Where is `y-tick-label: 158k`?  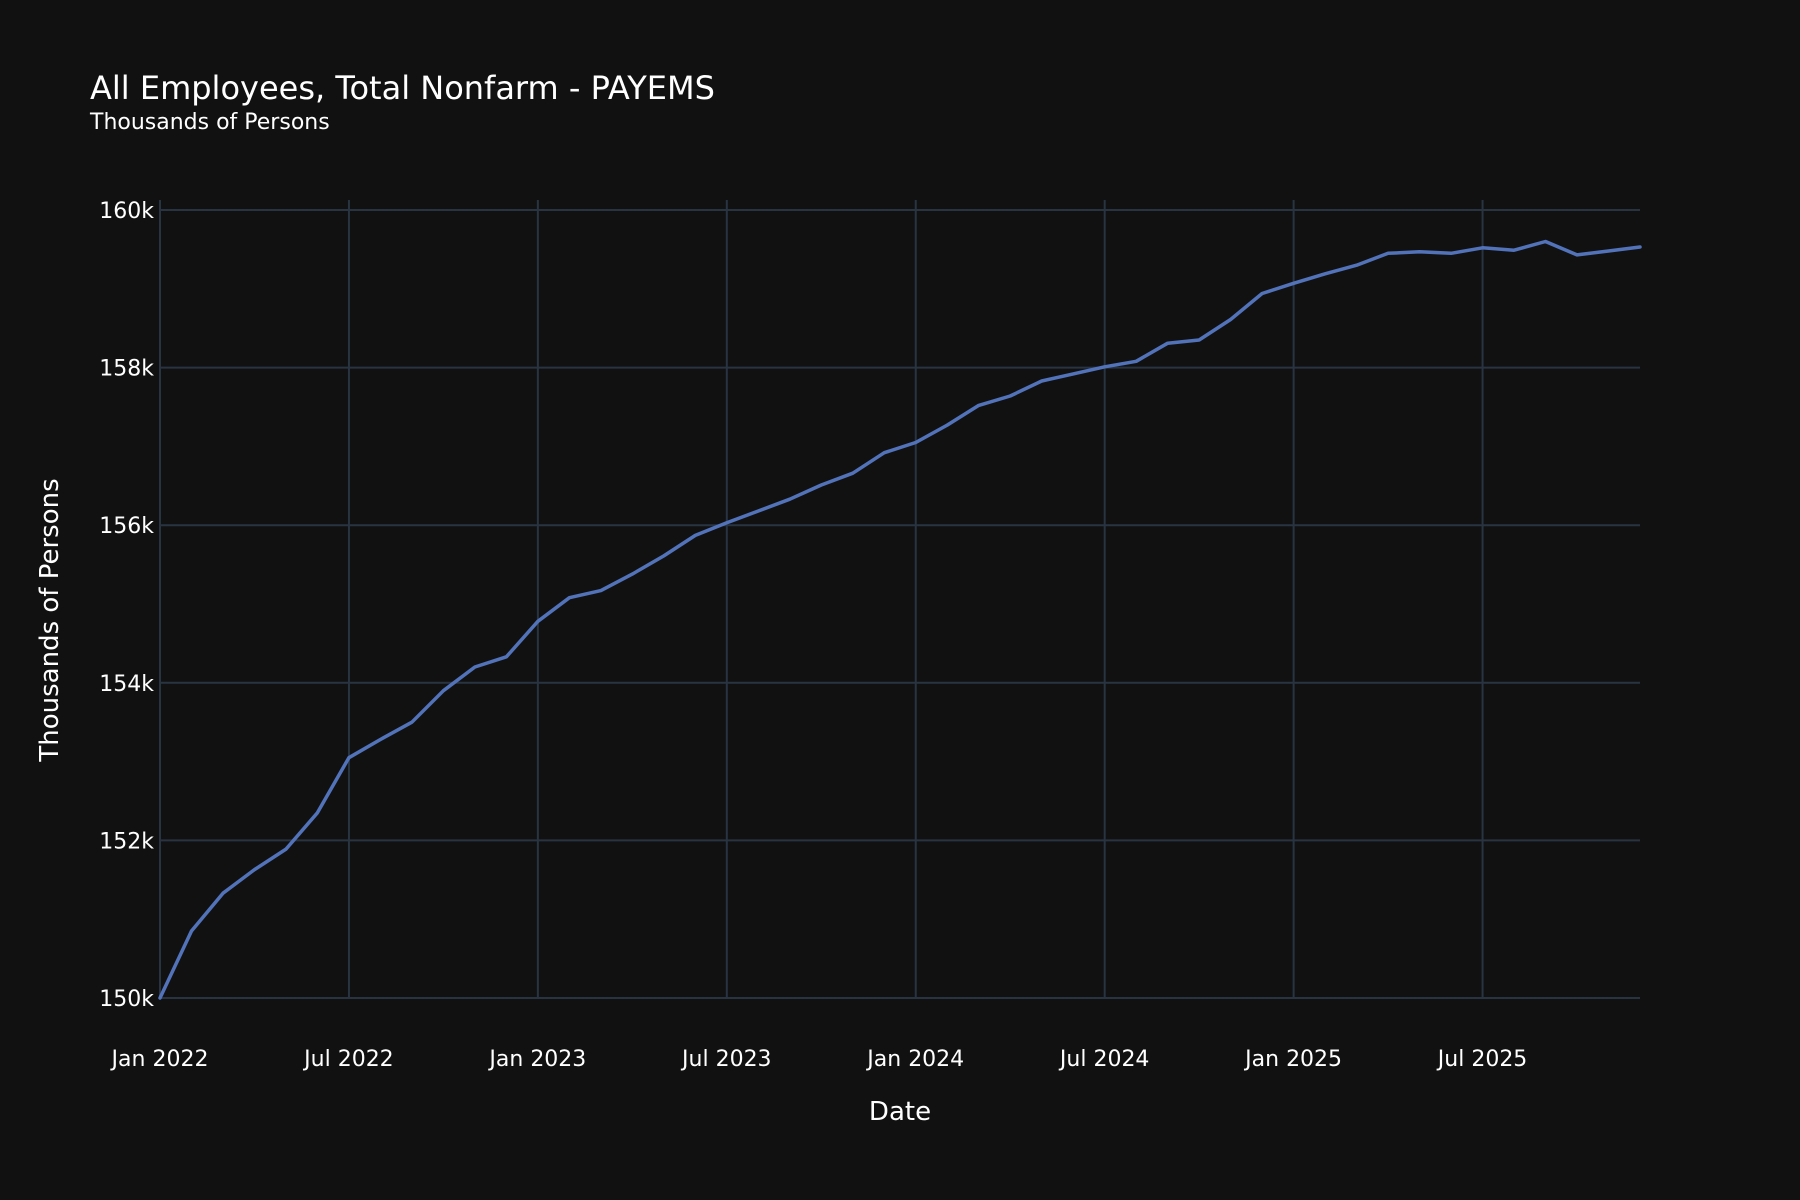
y-tick-label: 158k is located at coordinates (126, 369).